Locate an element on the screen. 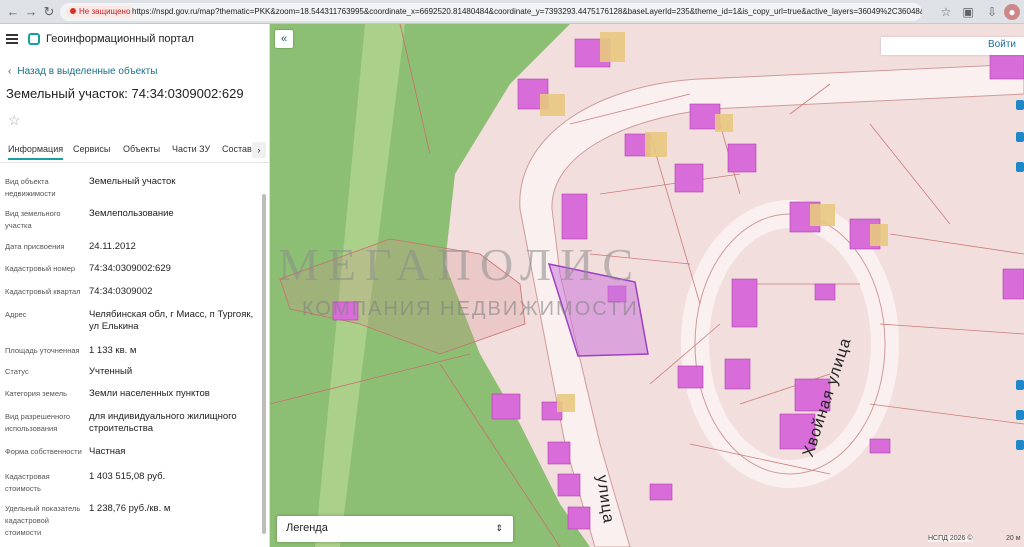 The width and height of the screenshot is (1024, 547). extensions-icon: ▣ is located at coordinates (968, 12).